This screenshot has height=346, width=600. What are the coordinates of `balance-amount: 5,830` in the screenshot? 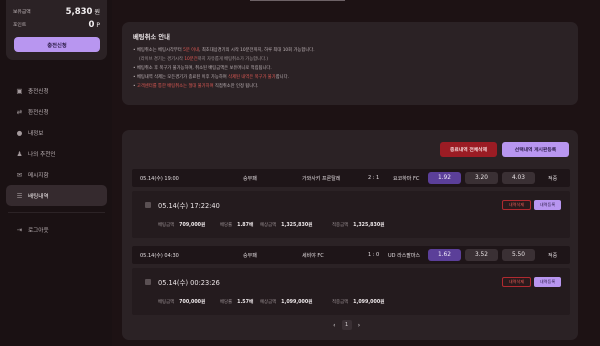 It's located at (79, 11).